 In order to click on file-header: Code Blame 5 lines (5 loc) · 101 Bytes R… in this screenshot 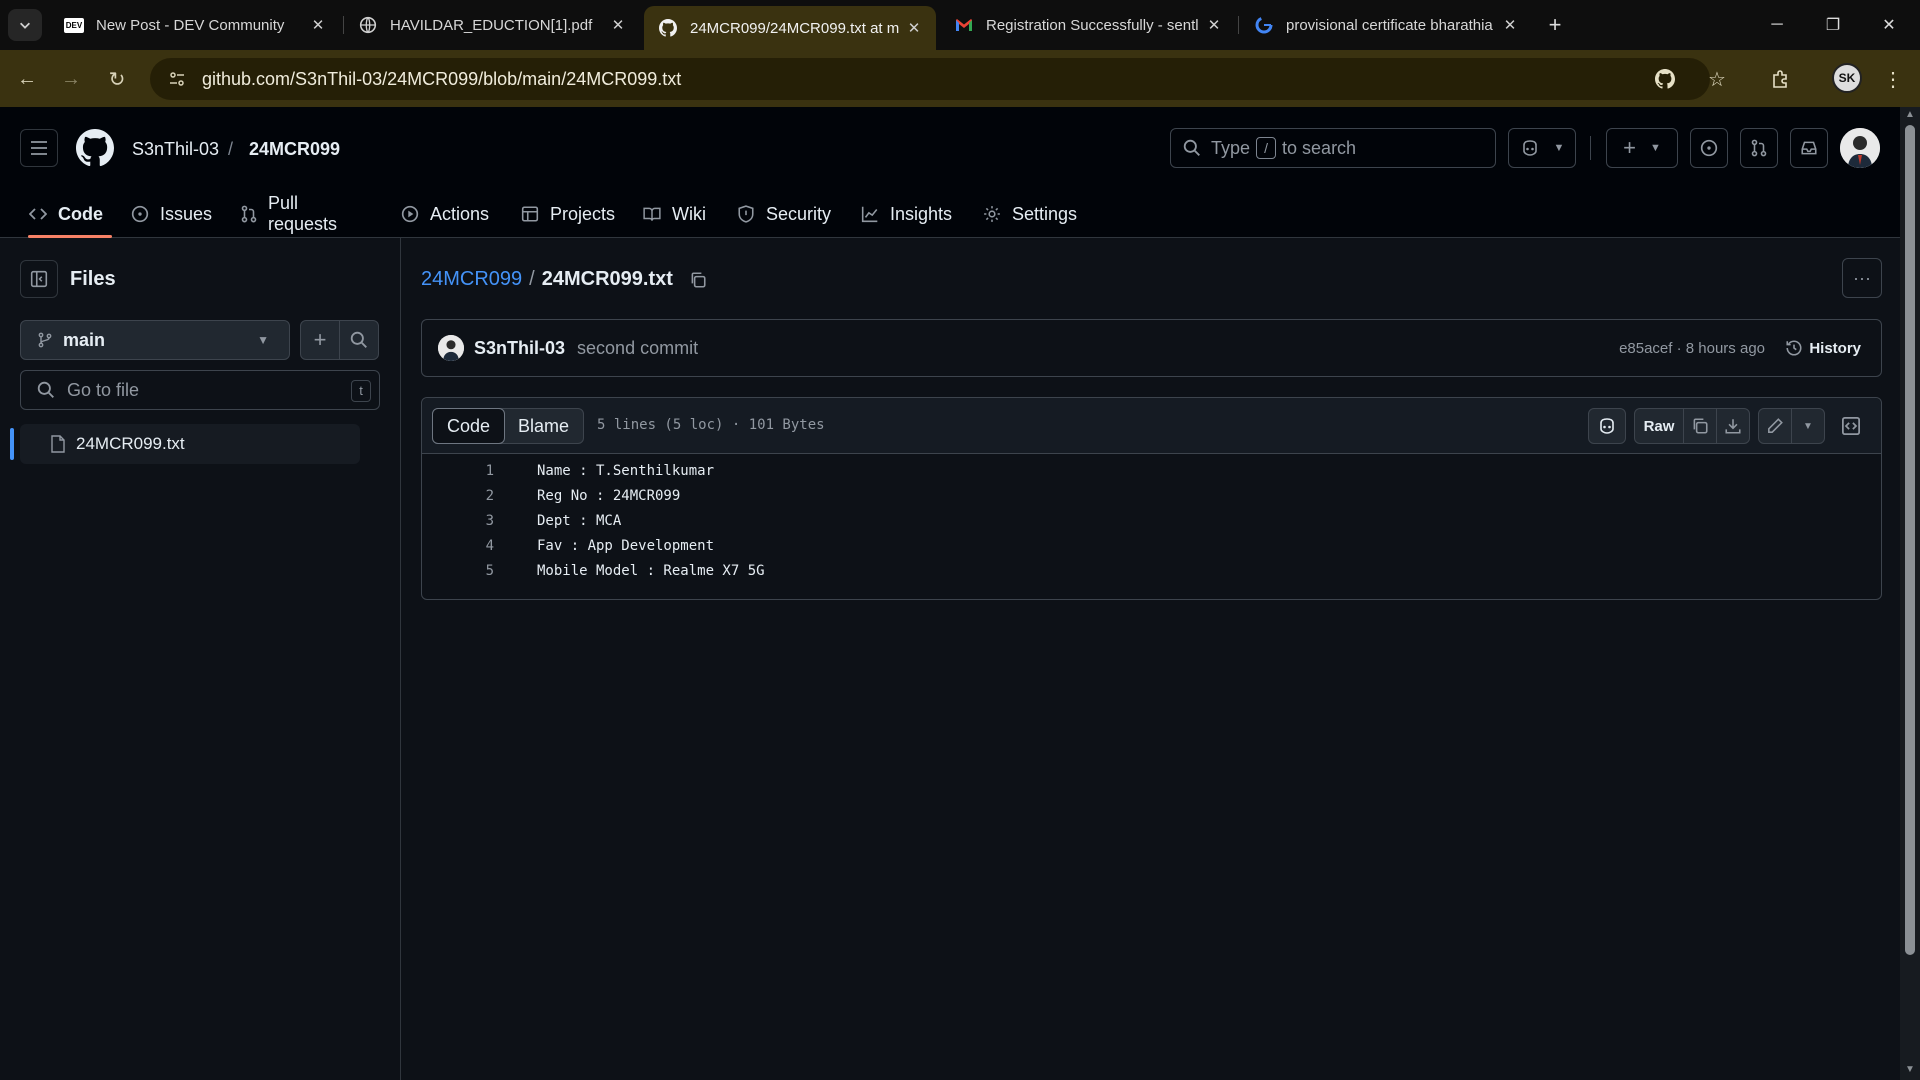, I will do `click(1151, 426)`.